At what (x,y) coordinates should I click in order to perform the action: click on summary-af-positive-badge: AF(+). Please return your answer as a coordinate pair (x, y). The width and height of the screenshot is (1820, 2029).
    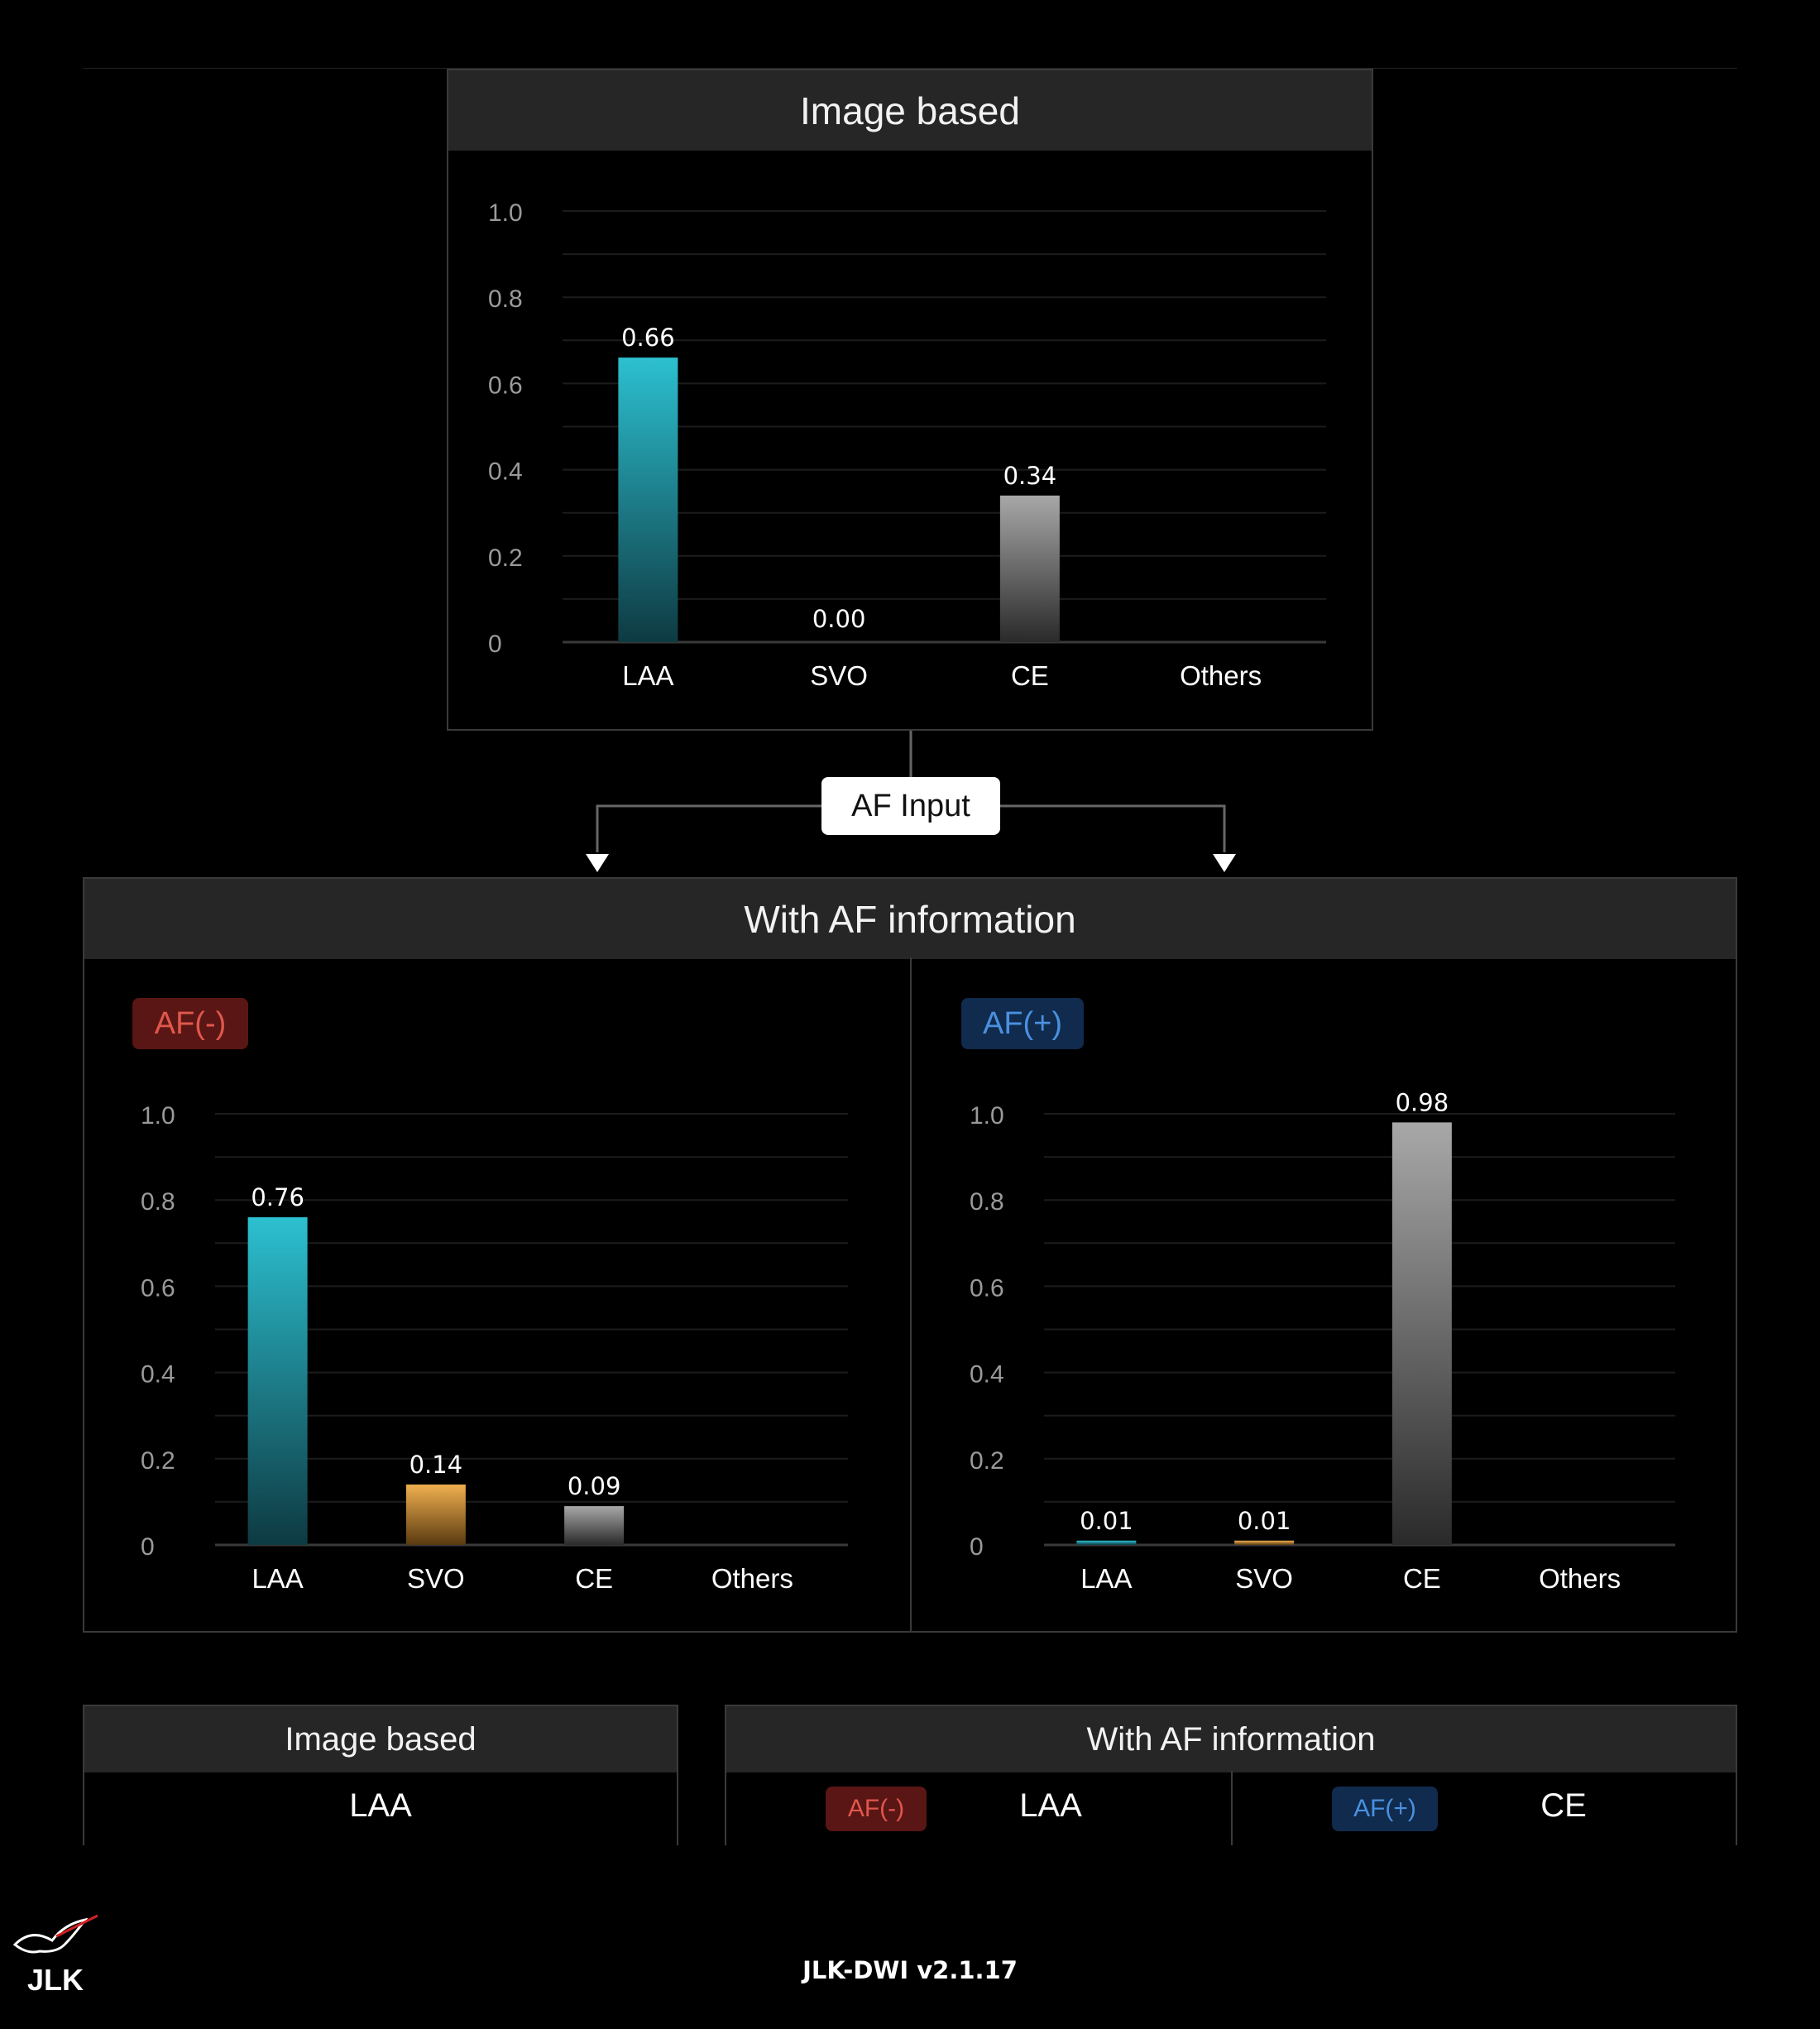
    Looking at the image, I should click on (1385, 1809).